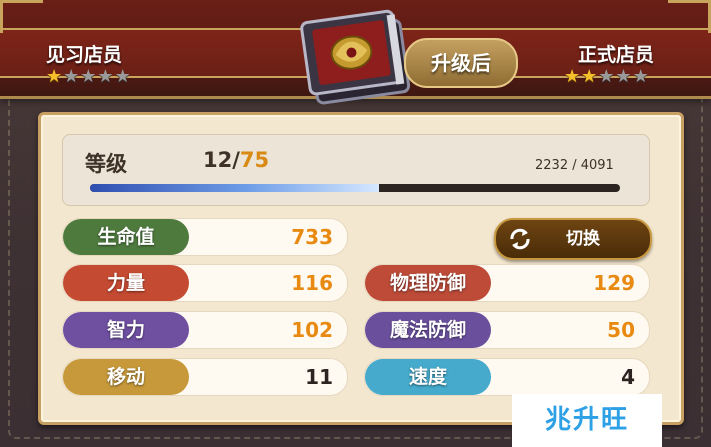  I want to click on next-rank-title: 正式店员, so click(616, 55).